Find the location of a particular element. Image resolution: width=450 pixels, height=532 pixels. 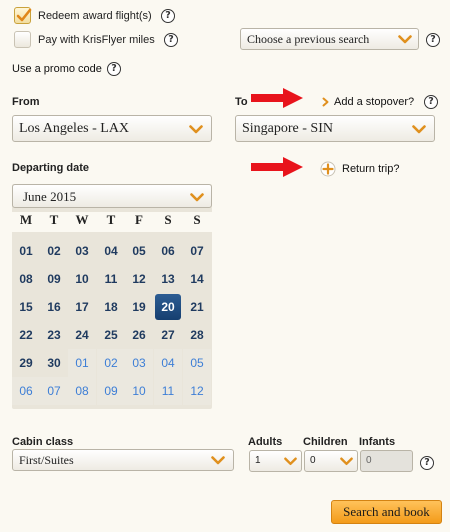

previous-search-select: Choose a previous search is located at coordinates (329, 39).